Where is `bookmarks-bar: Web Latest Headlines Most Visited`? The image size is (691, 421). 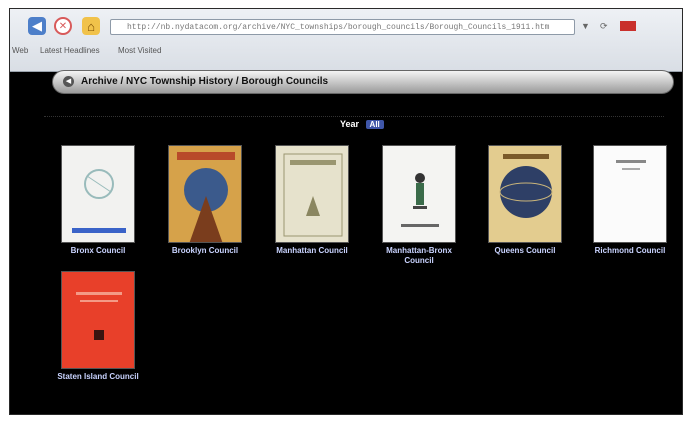
bookmarks-bar: Web Latest Headlines Most Visited is located at coordinates (346, 51).